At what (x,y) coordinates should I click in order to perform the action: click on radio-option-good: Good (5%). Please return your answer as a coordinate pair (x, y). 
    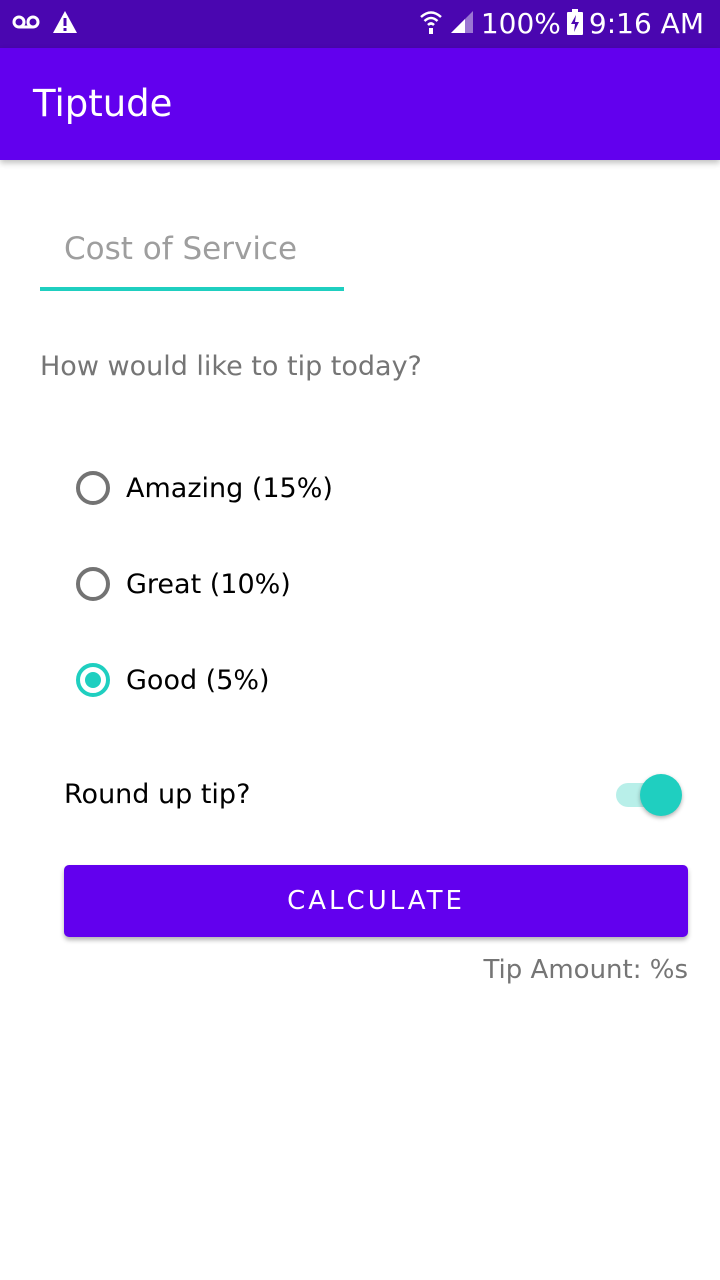
    Looking at the image, I should click on (171, 680).